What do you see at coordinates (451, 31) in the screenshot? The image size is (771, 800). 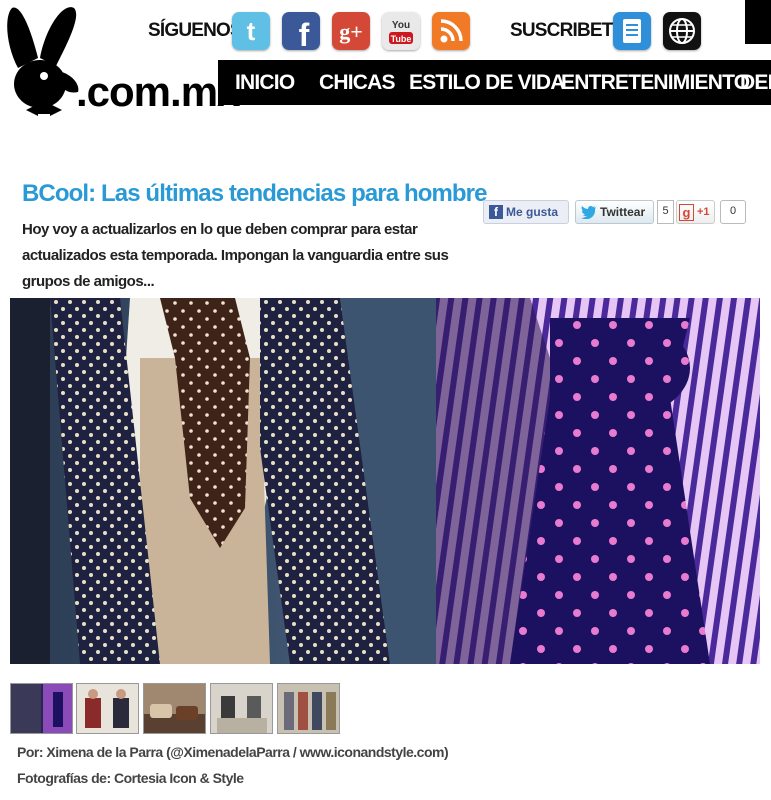 I see `rss-icon` at bounding box center [451, 31].